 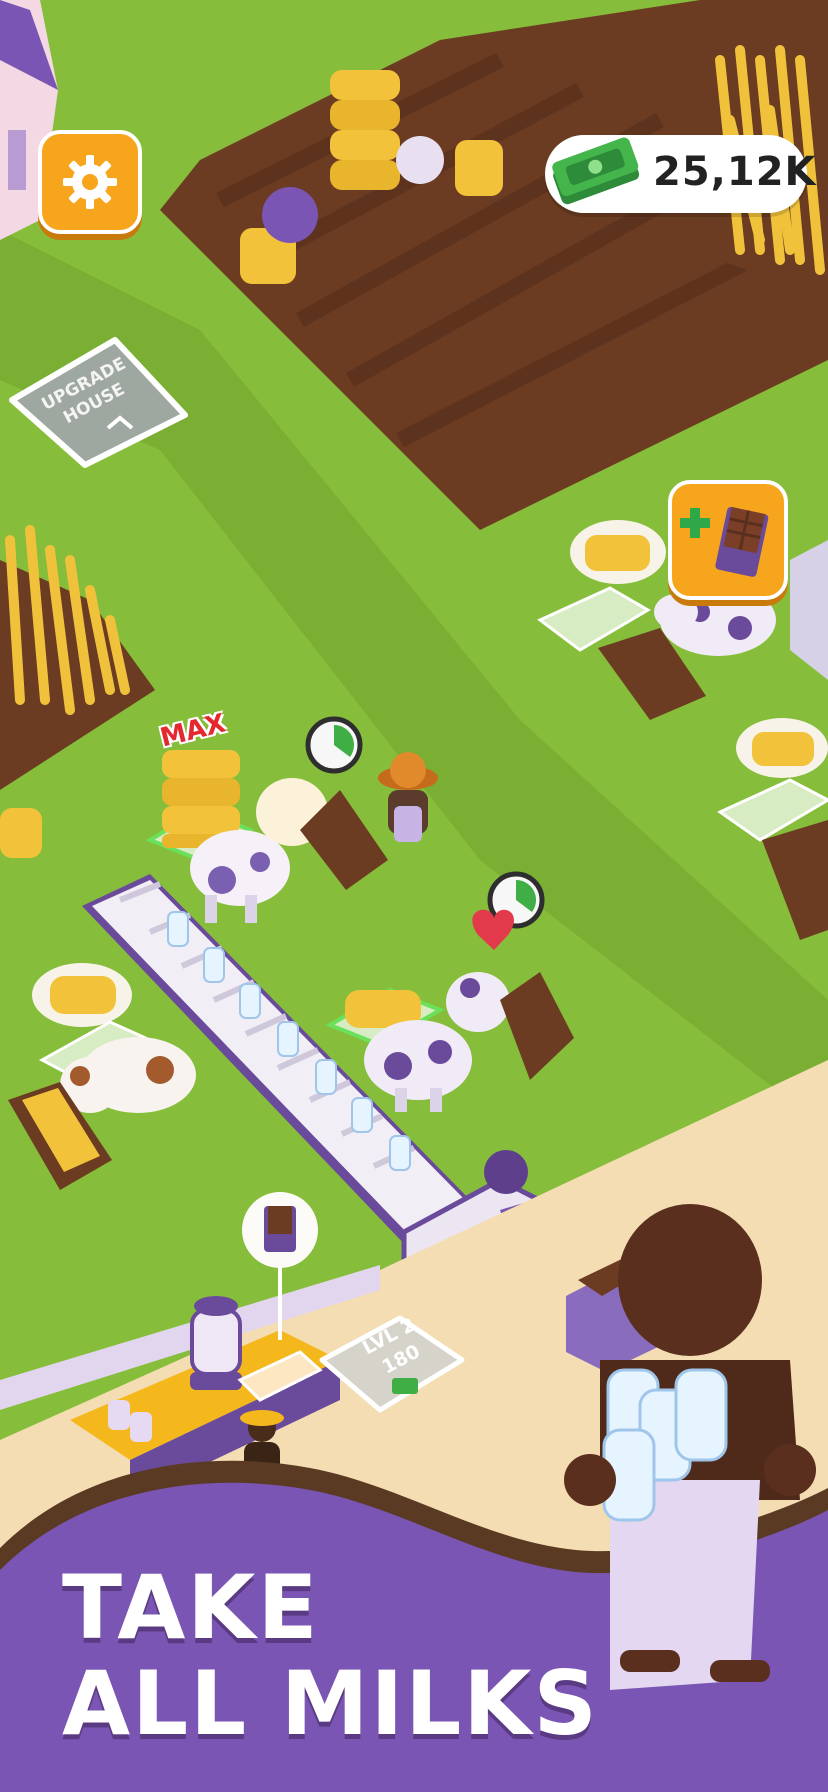 I want to click on chocolate-bar-icon, so click(x=724, y=541).